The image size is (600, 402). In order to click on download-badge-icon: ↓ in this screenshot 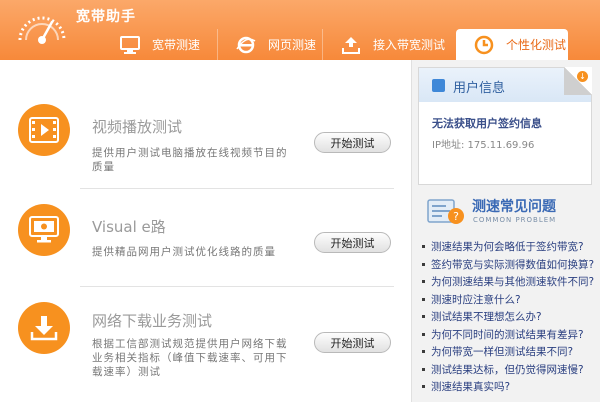, I will do `click(582, 76)`.